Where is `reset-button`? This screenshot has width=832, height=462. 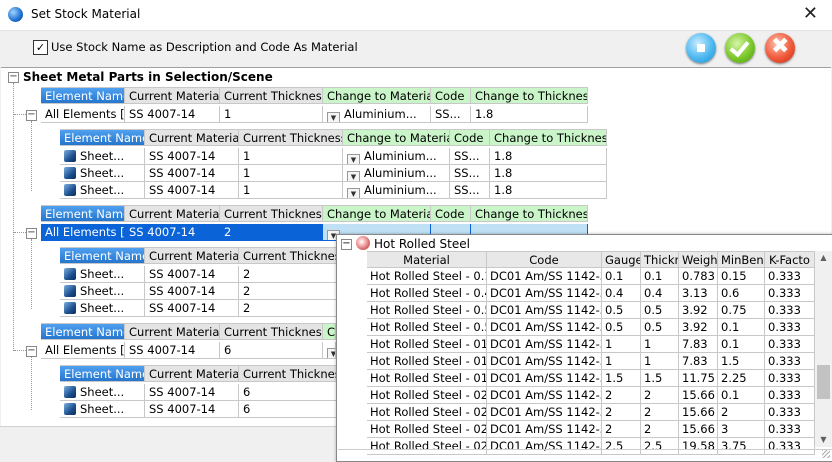
reset-button is located at coordinates (701, 48).